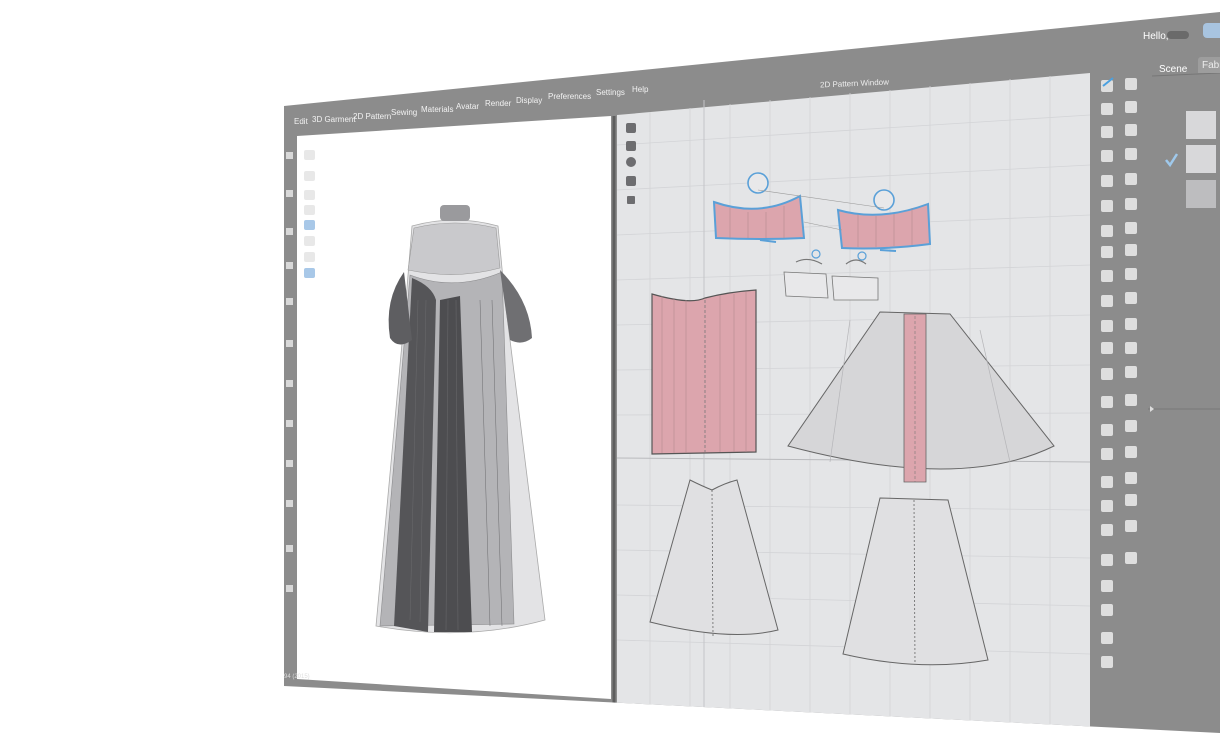 This screenshot has width=1220, height=733. What do you see at coordinates (1184, 242) in the screenshot?
I see `fabric-panel` at bounding box center [1184, 242].